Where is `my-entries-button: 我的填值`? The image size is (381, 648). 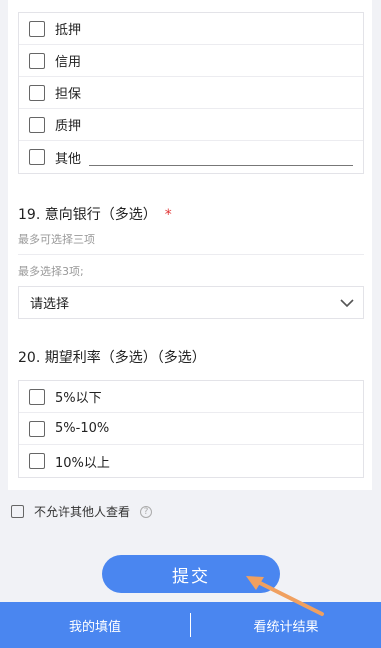 my-entries-button: 我的填值 is located at coordinates (95, 625).